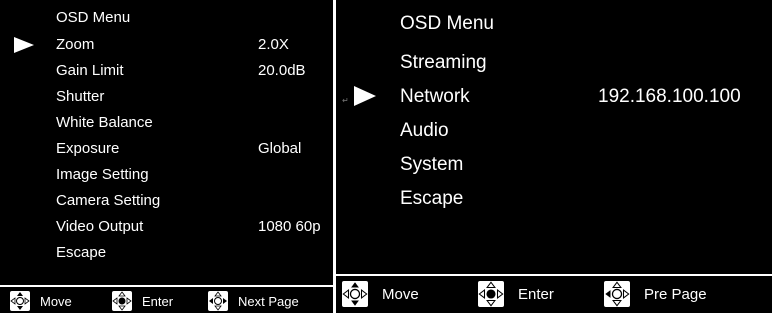  Describe the element at coordinates (166, 202) in the screenshot. I see `menu-item-camera-setting: Camera Setting` at that location.